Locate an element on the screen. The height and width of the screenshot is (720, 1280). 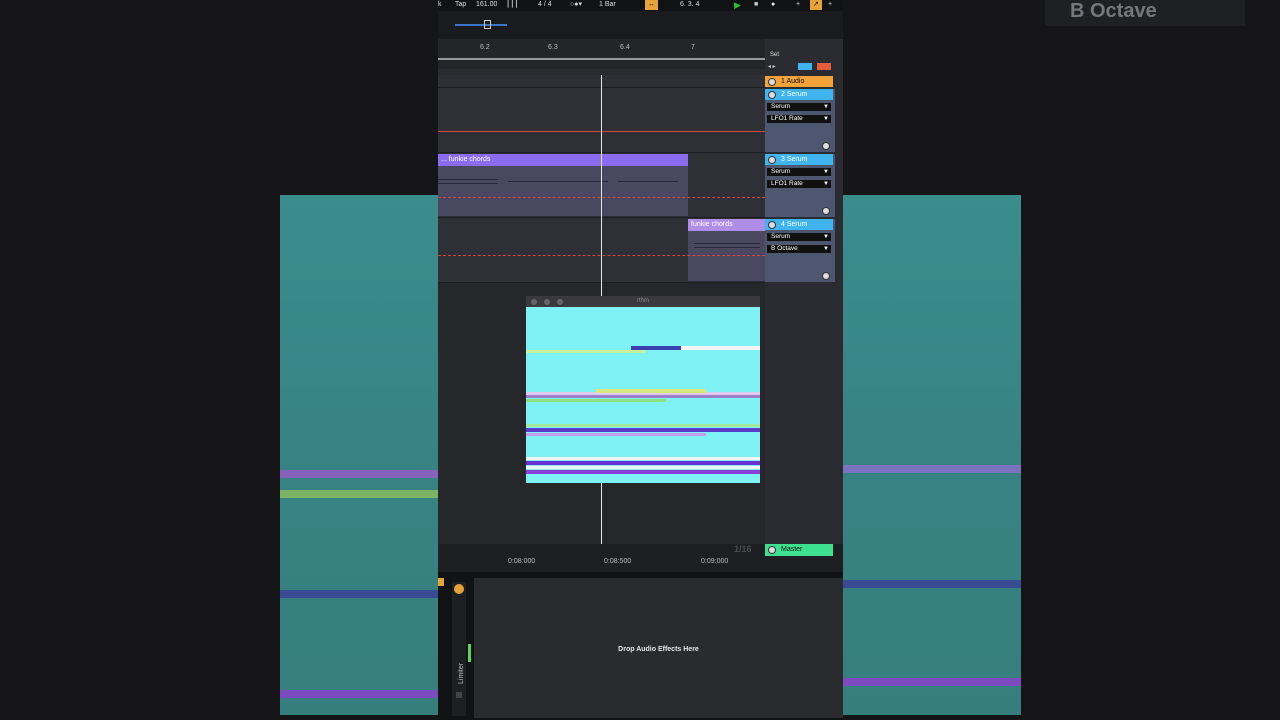
time-label: 0:08:500 is located at coordinates (618, 561).